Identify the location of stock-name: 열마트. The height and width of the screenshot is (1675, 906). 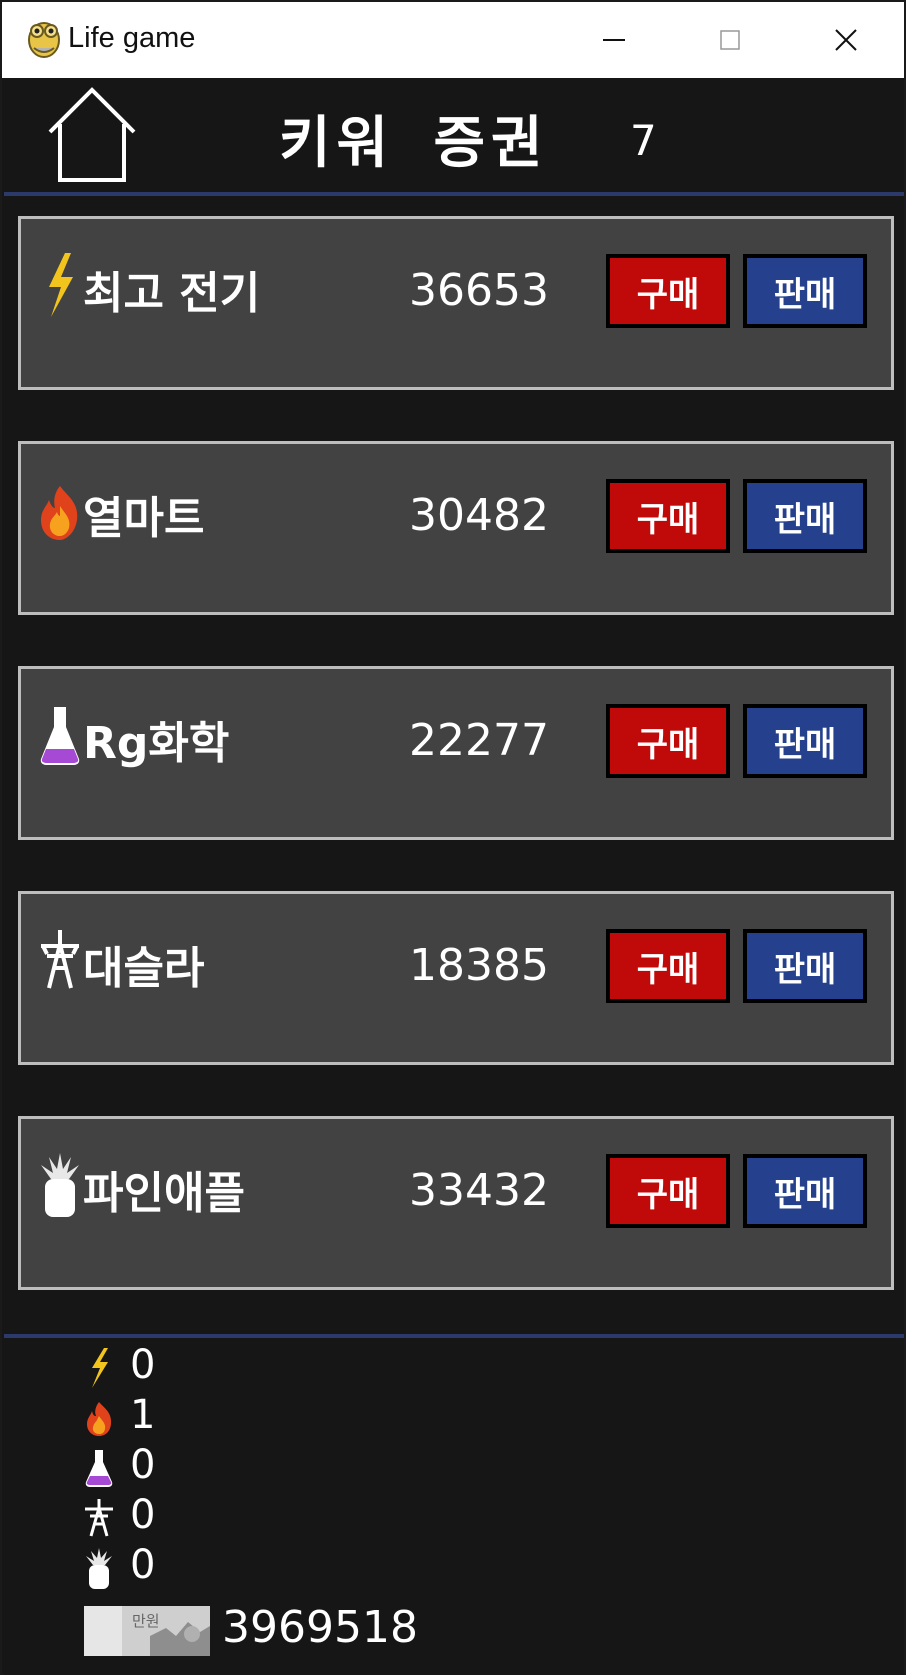
(144, 518).